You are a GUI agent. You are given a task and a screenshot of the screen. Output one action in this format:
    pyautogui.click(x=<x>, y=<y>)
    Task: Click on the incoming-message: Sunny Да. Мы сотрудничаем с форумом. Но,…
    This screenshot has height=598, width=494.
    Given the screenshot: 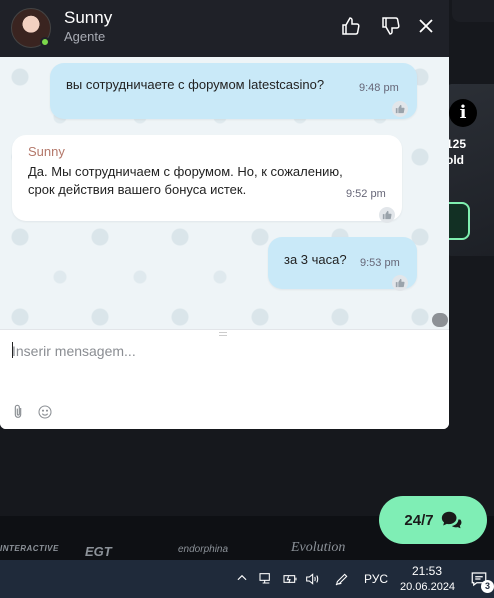 What is the action you would take?
    pyautogui.click(x=207, y=179)
    